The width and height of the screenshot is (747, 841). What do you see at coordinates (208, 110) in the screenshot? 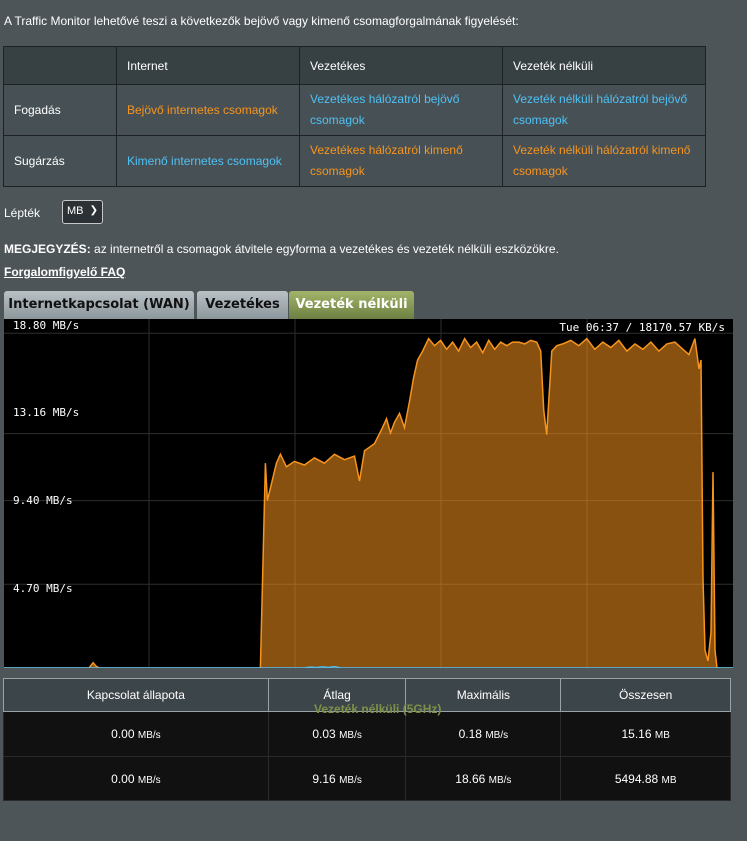
I see `legend-cell: Bejövő internetes csomagok` at bounding box center [208, 110].